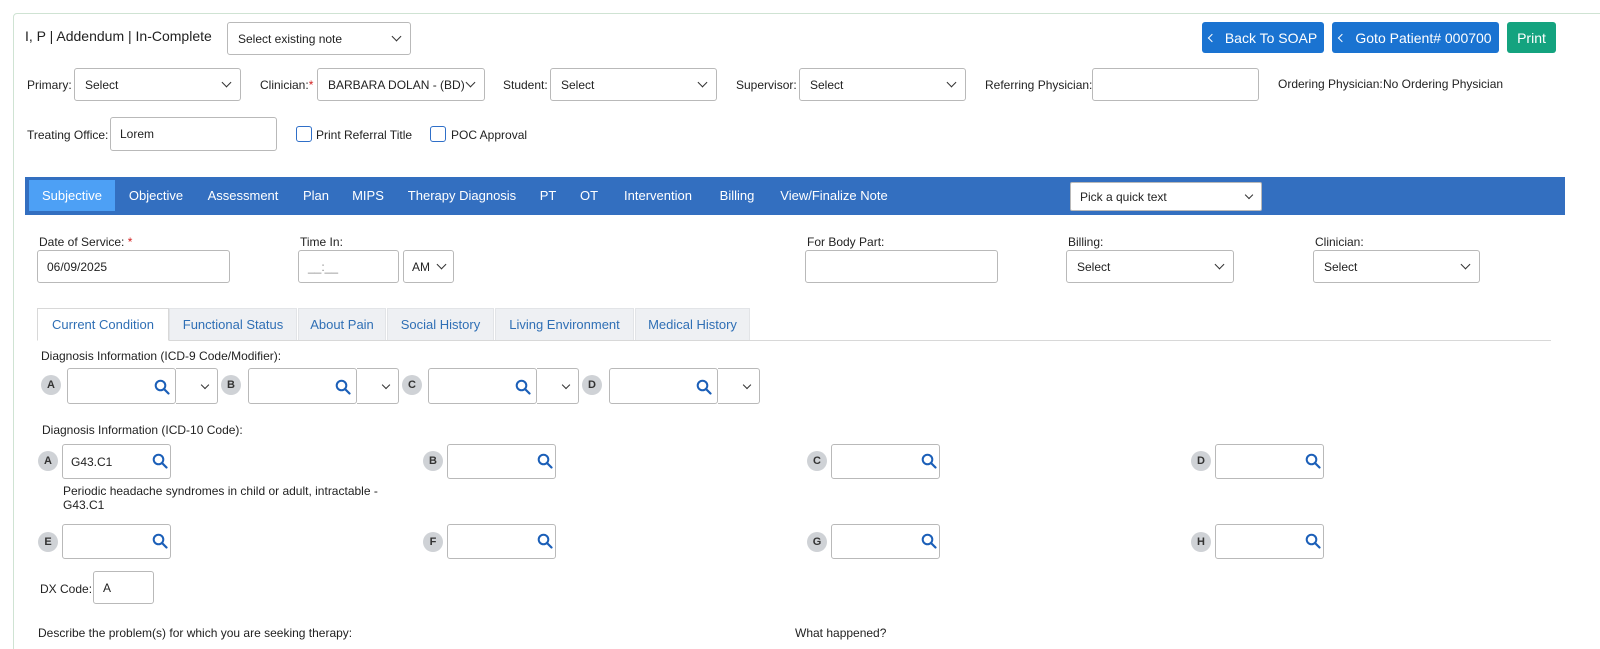 This screenshot has height=649, width=1600. I want to click on icd10-badge-f: F, so click(433, 542).